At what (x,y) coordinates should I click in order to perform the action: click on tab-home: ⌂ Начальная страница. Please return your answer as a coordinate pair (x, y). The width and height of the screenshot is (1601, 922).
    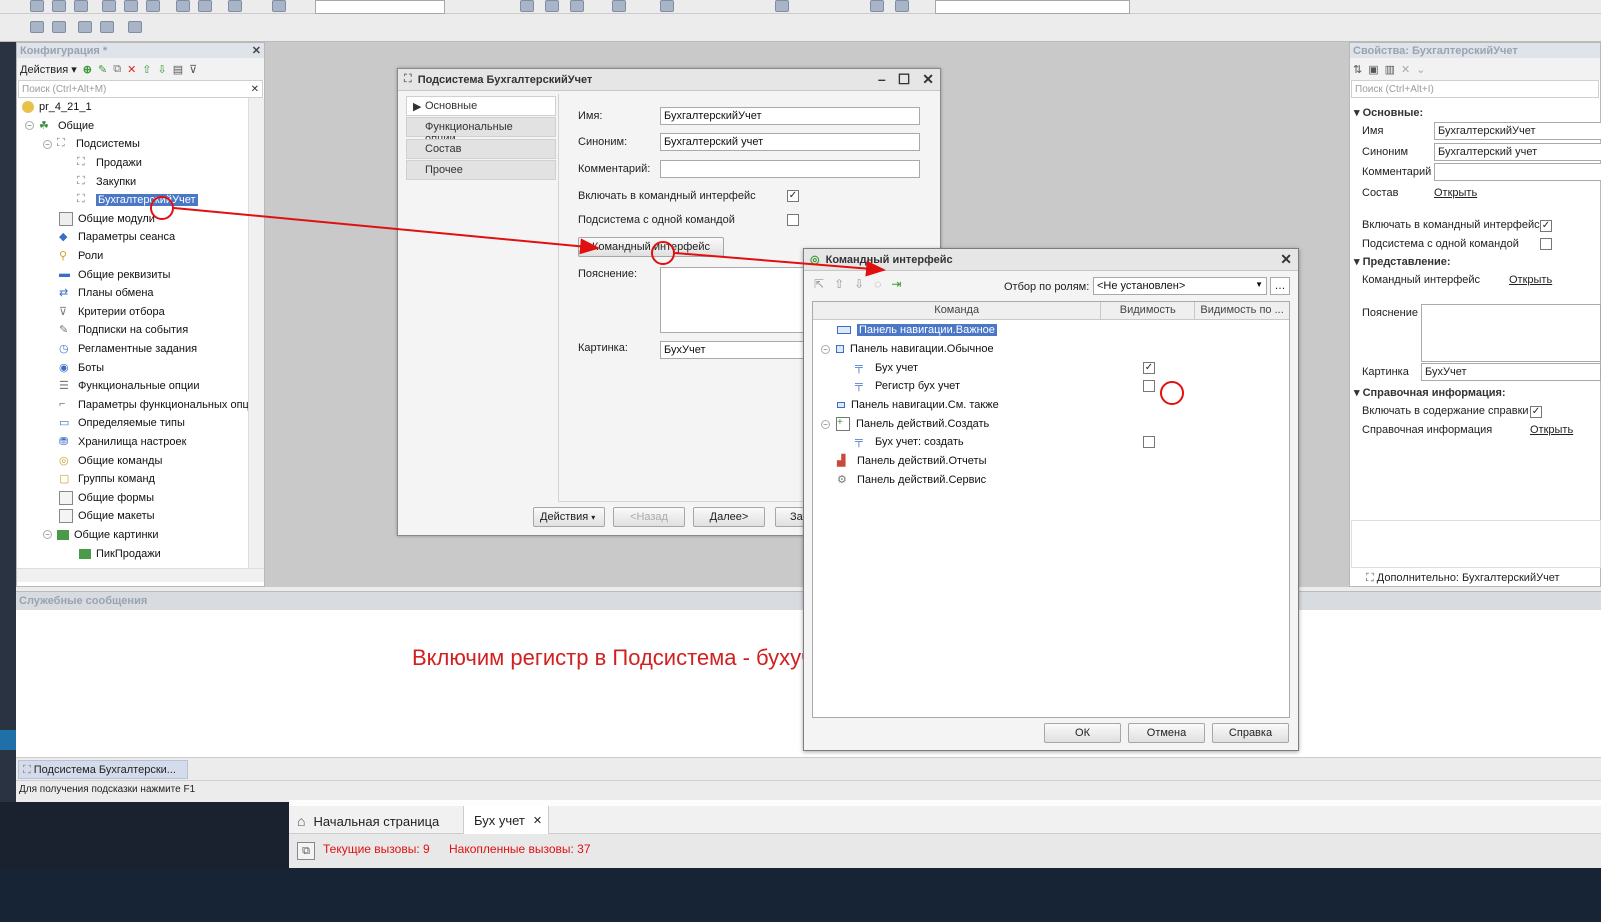
    Looking at the image, I should click on (368, 821).